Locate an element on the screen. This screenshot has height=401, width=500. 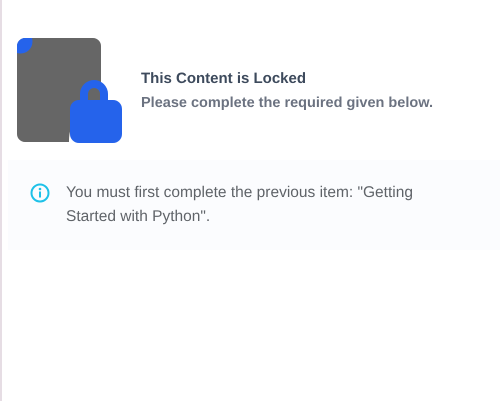
locked-title: This Content is Locked is located at coordinates (224, 78).